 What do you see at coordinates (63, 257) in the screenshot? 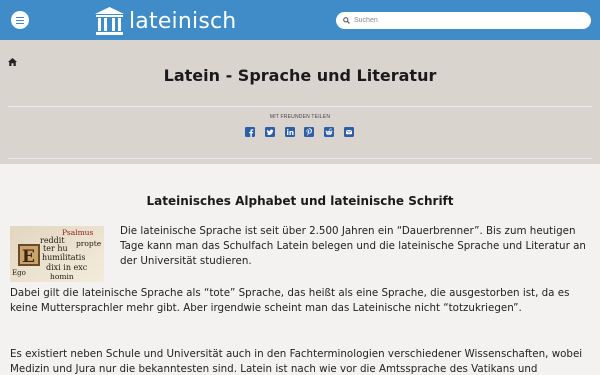
I see `svg-text: humilitatis` at bounding box center [63, 257].